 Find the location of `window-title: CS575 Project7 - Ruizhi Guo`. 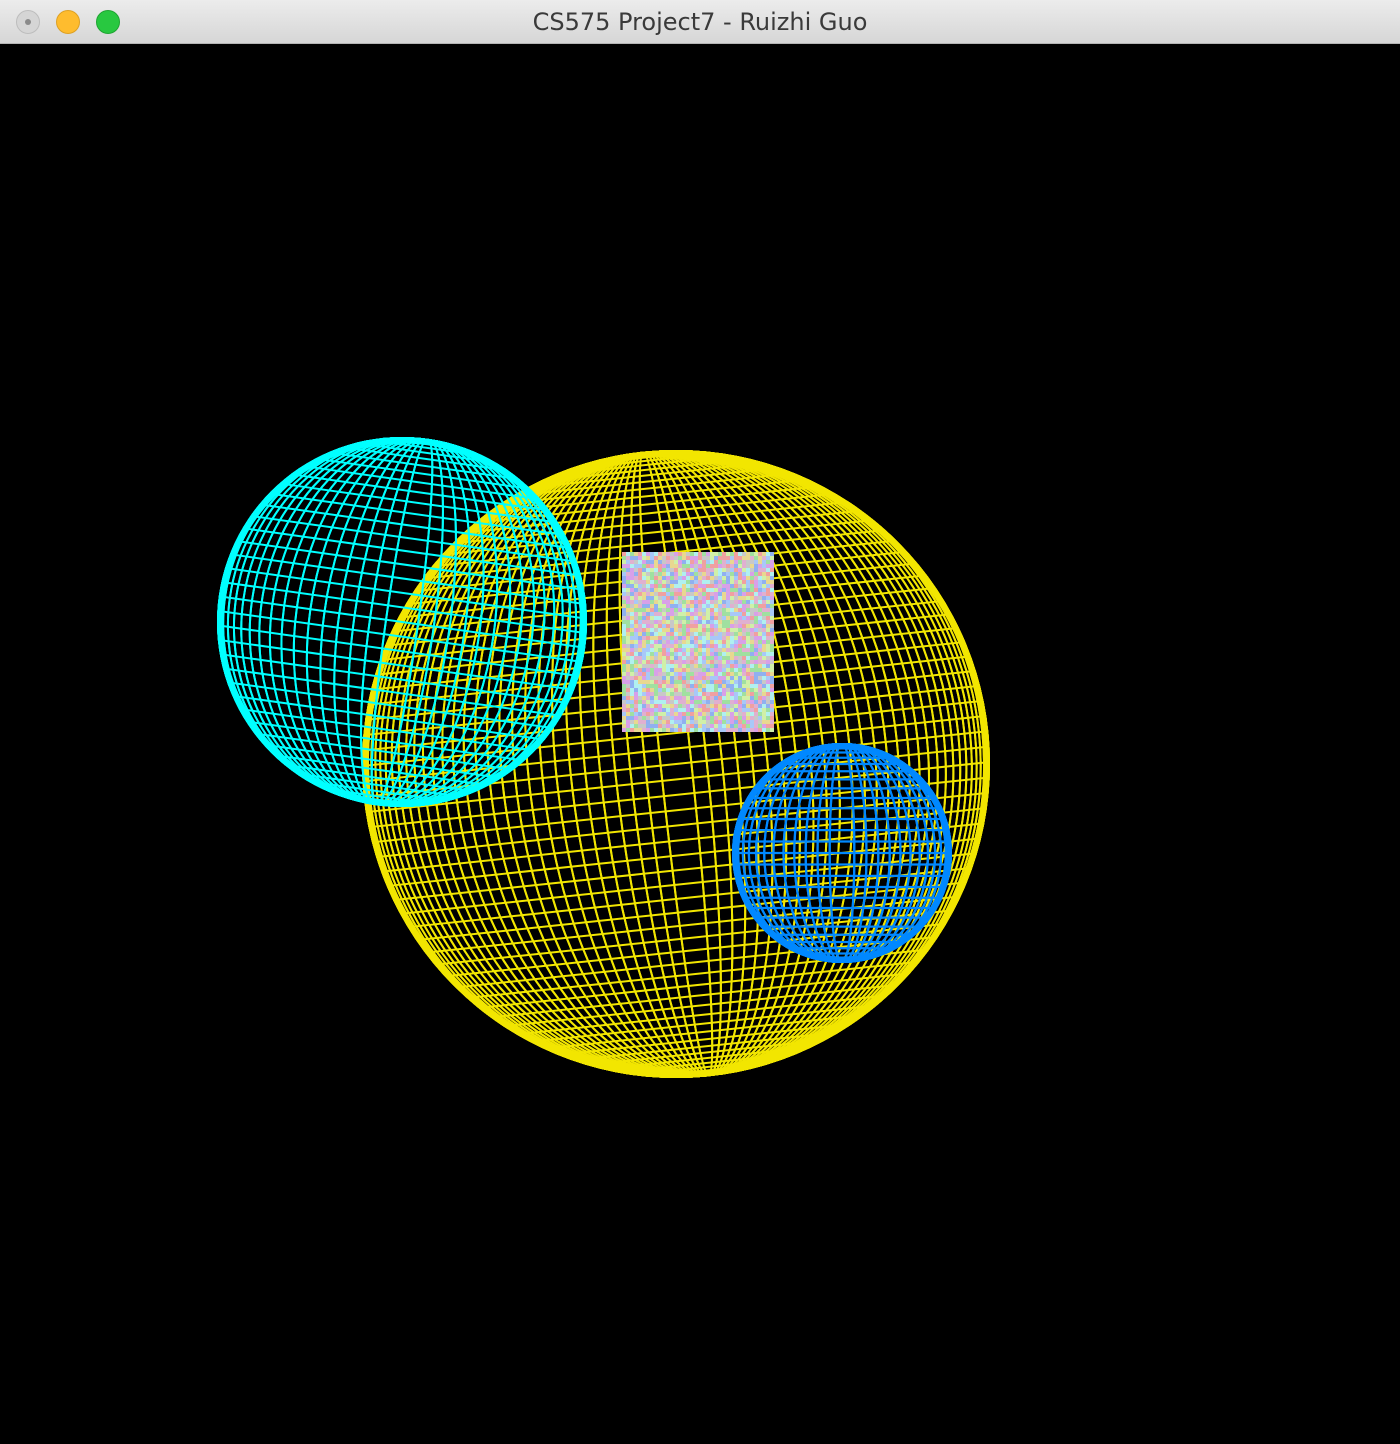

window-title: CS575 Project7 - Ruizhi Guo is located at coordinates (700, 22).